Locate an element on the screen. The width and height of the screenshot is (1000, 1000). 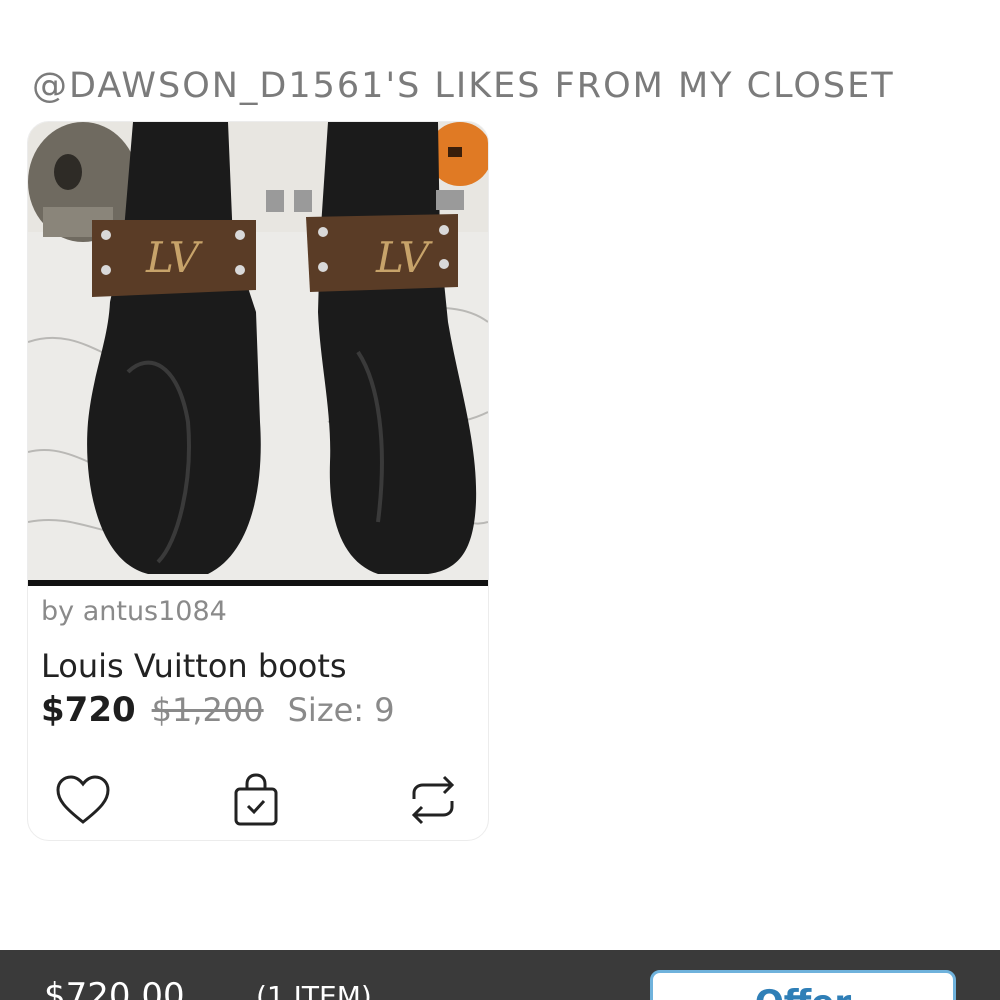
share-button is located at coordinates (433, 800).